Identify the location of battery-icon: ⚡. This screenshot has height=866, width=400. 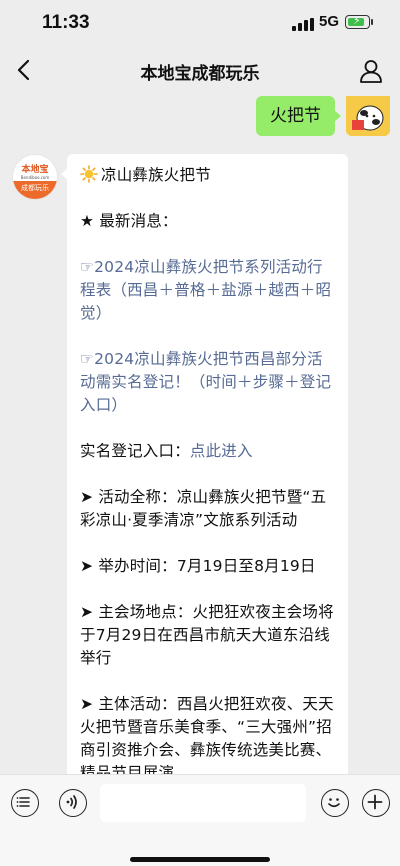
(357, 21).